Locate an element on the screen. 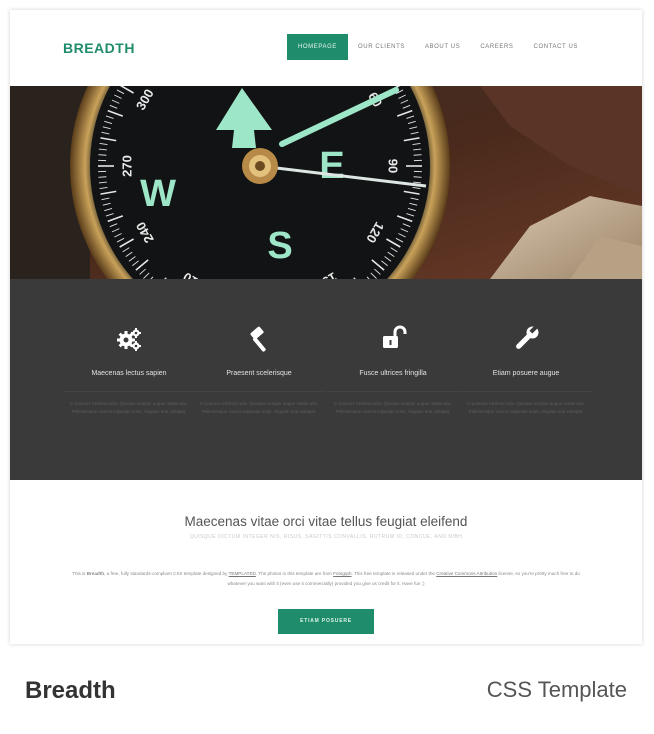  compass-number: 270 is located at coordinates (126, 166).